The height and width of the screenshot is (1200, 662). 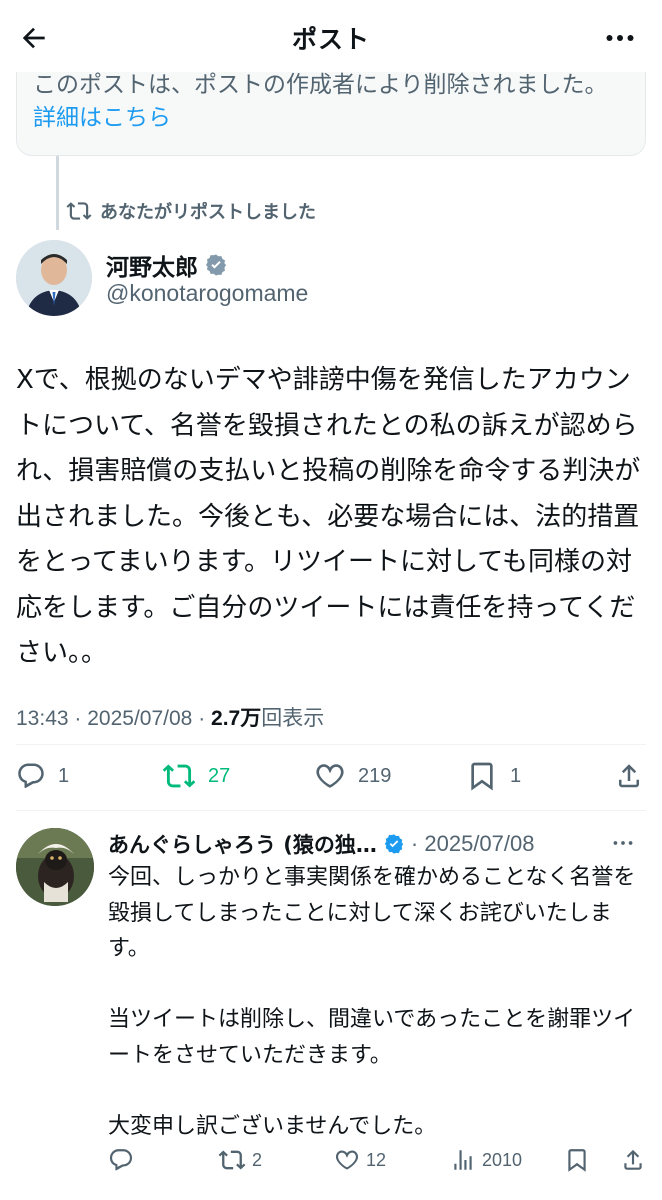 What do you see at coordinates (320, 85) in the screenshot?
I see `deleted-post-message: このポストは、ポストの作成者により削除されました。` at bounding box center [320, 85].